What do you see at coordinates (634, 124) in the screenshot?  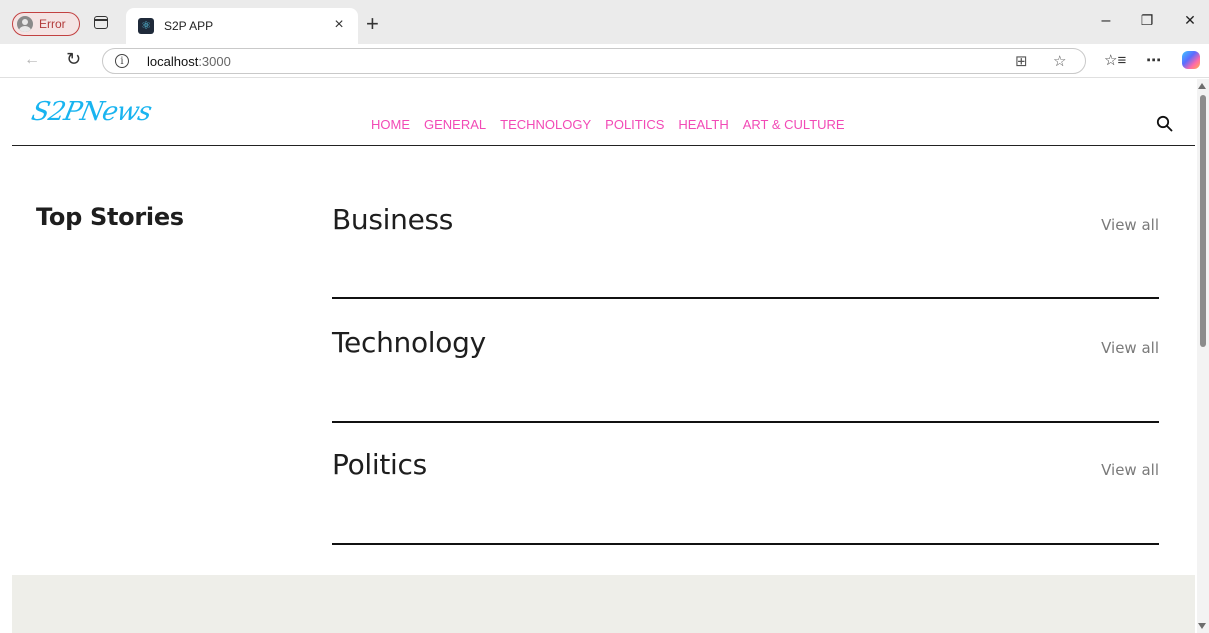 I see `nav-politics: POLITICS` at bounding box center [634, 124].